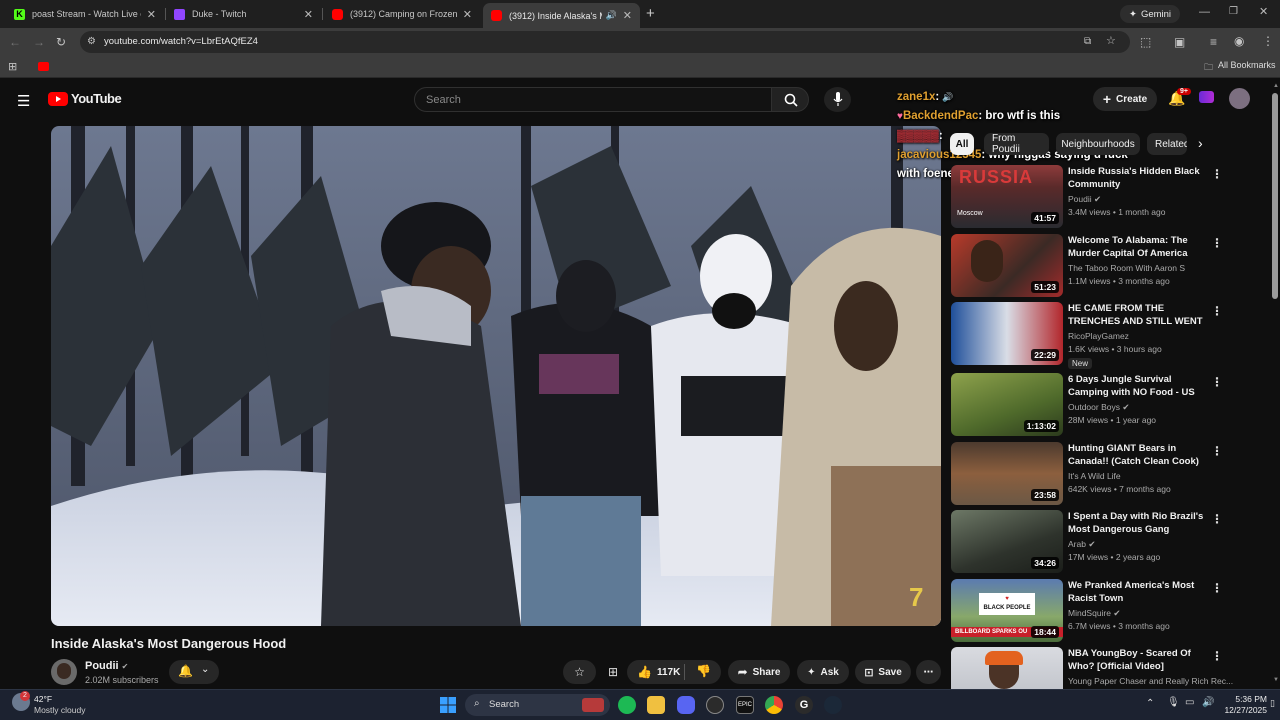 The height and width of the screenshot is (720, 1280). Describe the element at coordinates (1179, 42) in the screenshot. I see `sidepanel-icon: ▣` at that location.